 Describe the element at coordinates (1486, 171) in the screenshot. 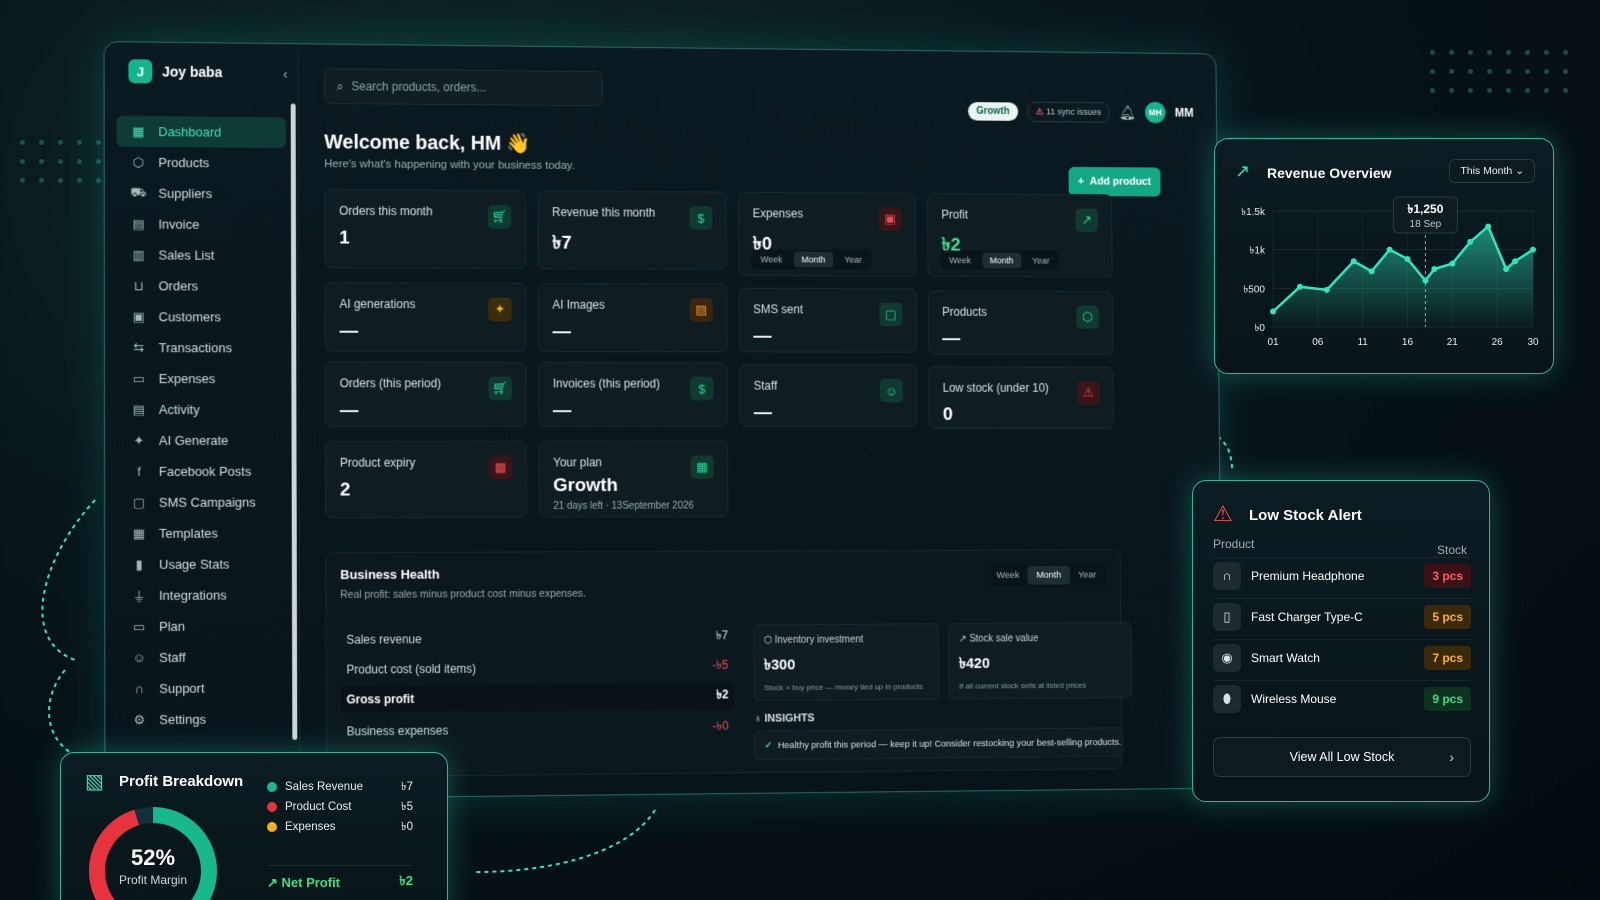

I see `range-value: This Month` at that location.